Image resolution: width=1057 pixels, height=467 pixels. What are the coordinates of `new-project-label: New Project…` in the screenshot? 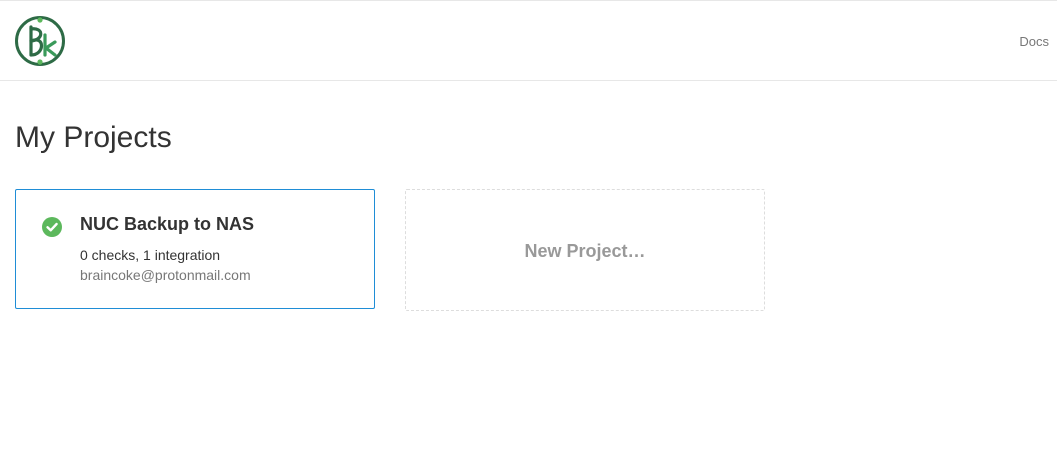 It's located at (585, 251).